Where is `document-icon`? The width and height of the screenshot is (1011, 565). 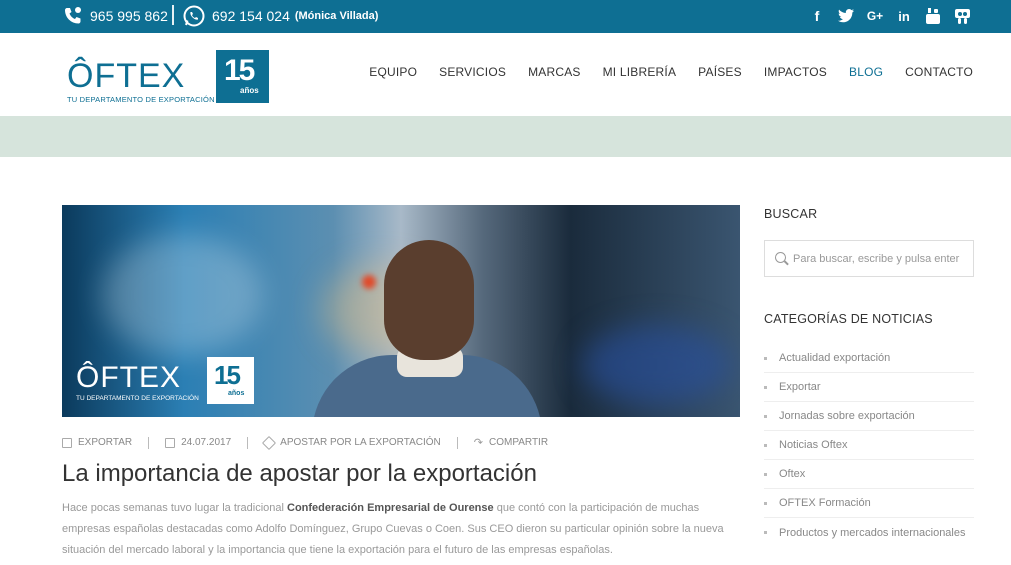
document-icon is located at coordinates (67, 442).